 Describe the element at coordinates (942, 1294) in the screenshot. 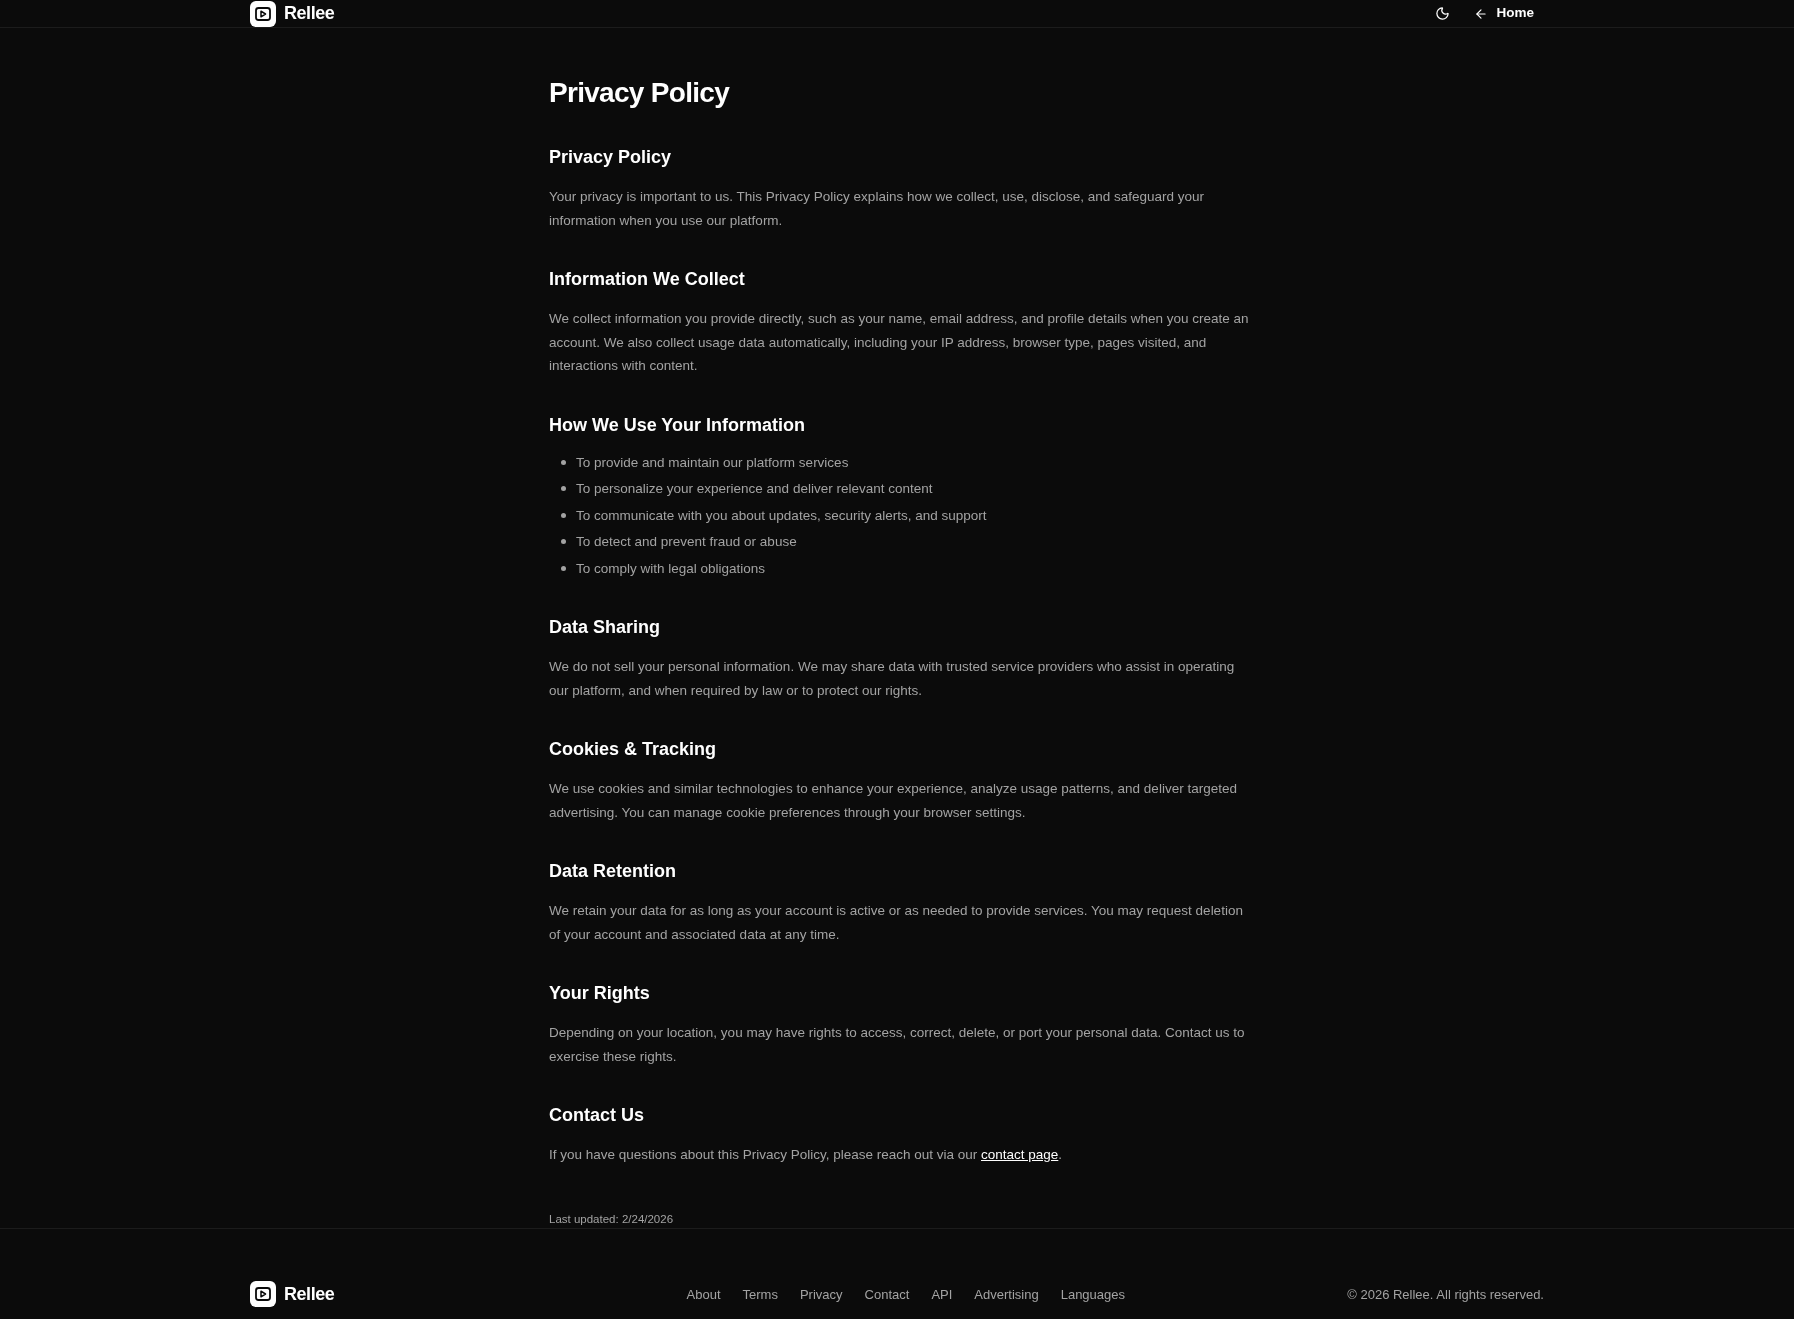

I see `footer-link: API` at that location.